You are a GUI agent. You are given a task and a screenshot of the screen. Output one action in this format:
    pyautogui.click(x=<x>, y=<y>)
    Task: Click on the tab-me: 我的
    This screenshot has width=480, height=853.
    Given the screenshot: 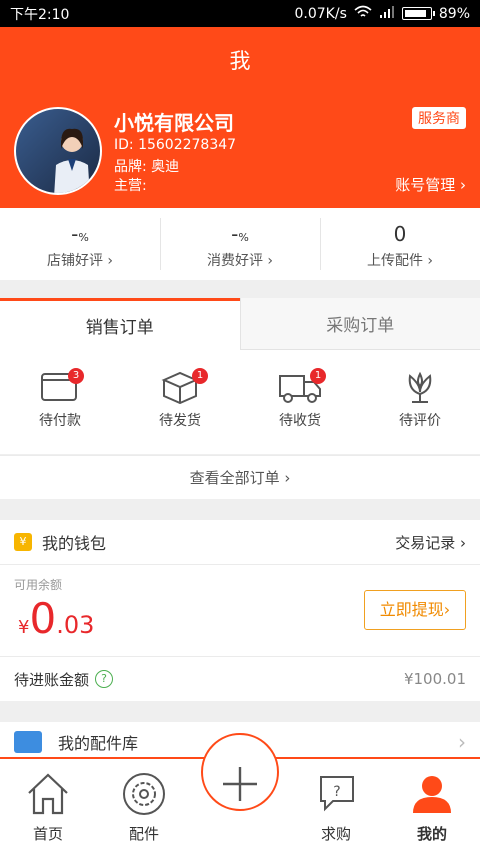 What is the action you would take?
    pyautogui.click(x=432, y=806)
    